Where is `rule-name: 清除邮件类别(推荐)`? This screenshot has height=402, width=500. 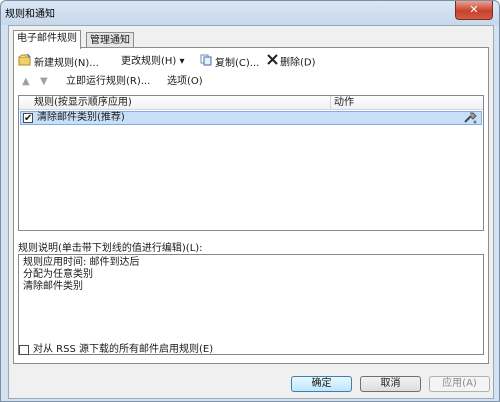 rule-name: 清除邮件类别(推荐) is located at coordinates (81, 117).